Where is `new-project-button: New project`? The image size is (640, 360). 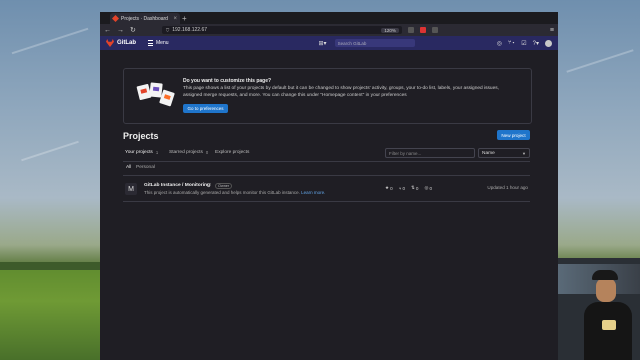
new-project-button: New project is located at coordinates (513, 135).